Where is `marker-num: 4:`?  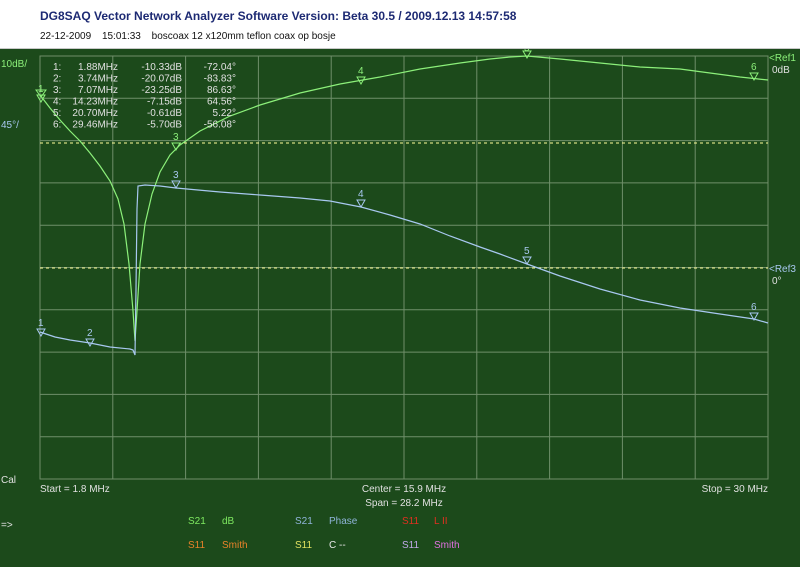 marker-num: 4: is located at coordinates (57, 102).